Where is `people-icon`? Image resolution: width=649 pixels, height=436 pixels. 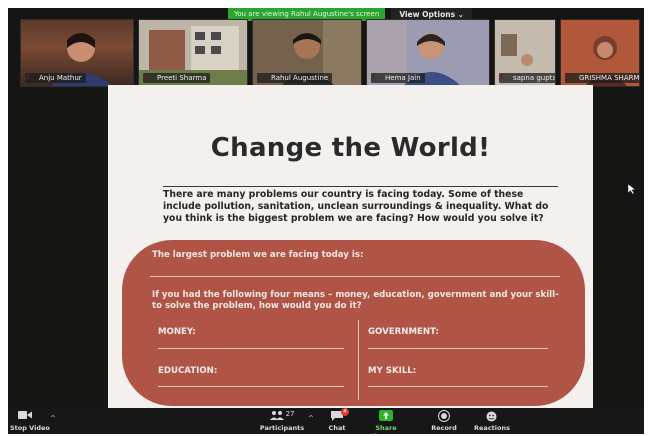
people-icon is located at coordinates (276, 415).